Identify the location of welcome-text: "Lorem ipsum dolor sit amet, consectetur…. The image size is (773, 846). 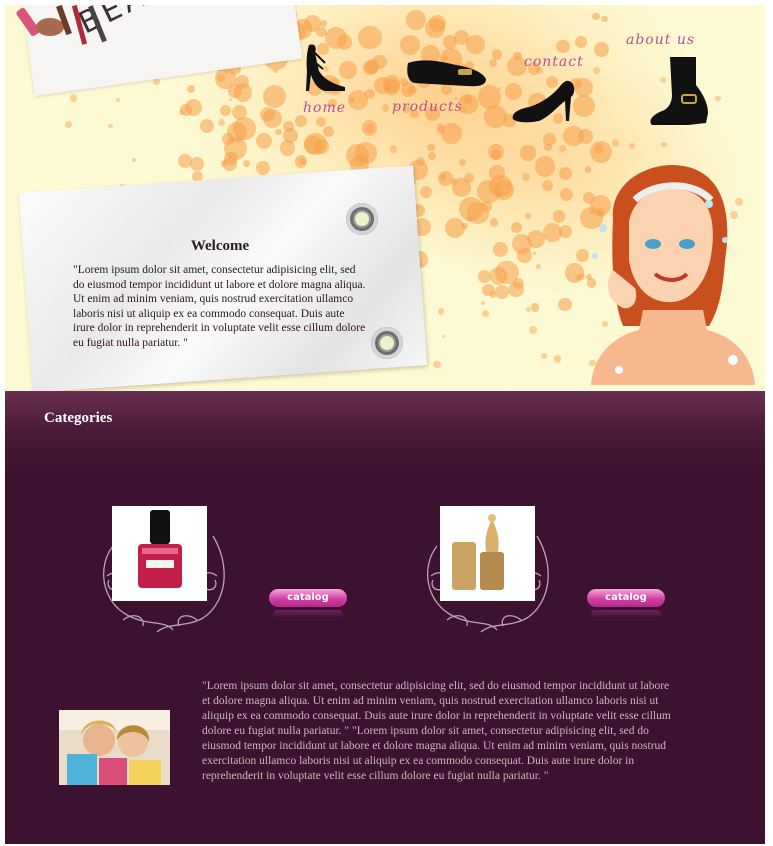
(219, 306).